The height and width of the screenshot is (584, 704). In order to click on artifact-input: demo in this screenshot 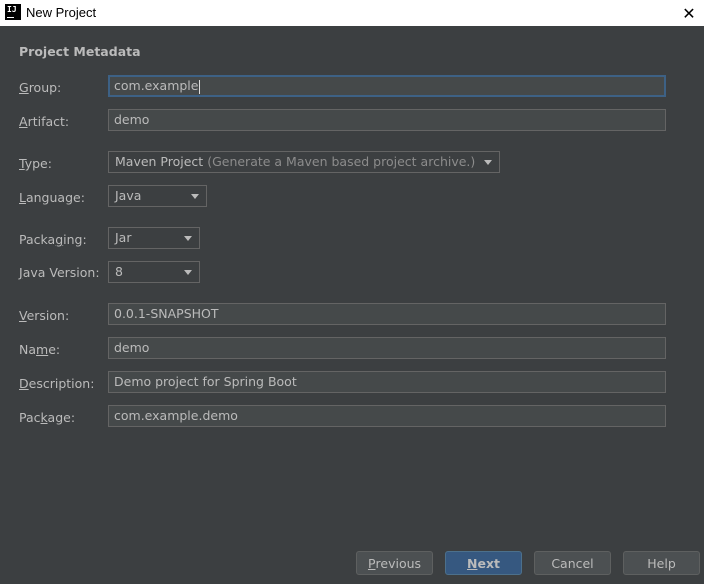, I will do `click(387, 120)`.